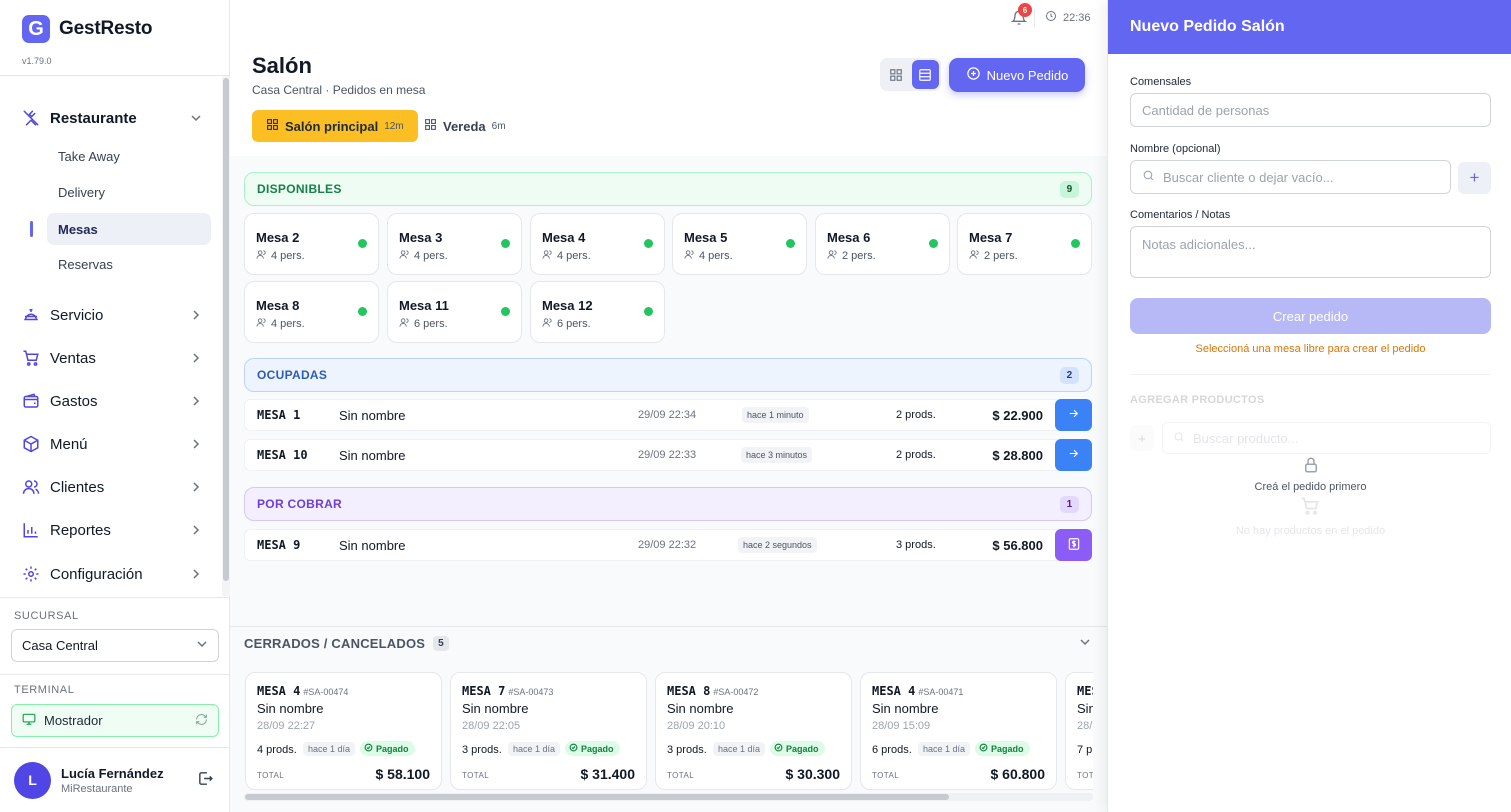 The width and height of the screenshot is (1511, 812). I want to click on sidebar-scrollbar, so click(226, 336).